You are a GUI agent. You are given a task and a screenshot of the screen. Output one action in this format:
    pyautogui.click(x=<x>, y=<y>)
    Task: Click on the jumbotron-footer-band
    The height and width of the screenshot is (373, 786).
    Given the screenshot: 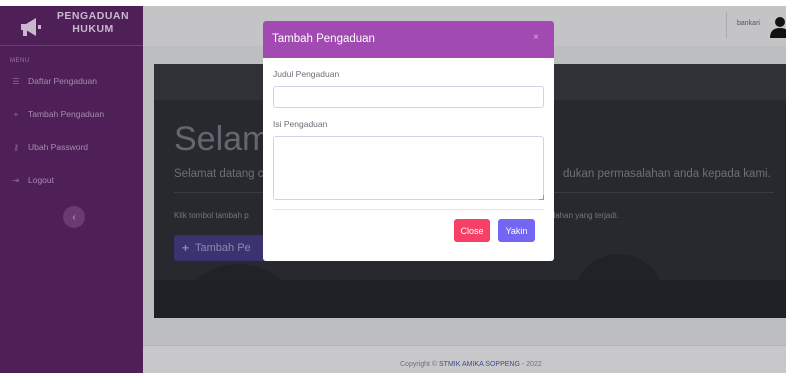 What is the action you would take?
    pyautogui.click(x=470, y=299)
    